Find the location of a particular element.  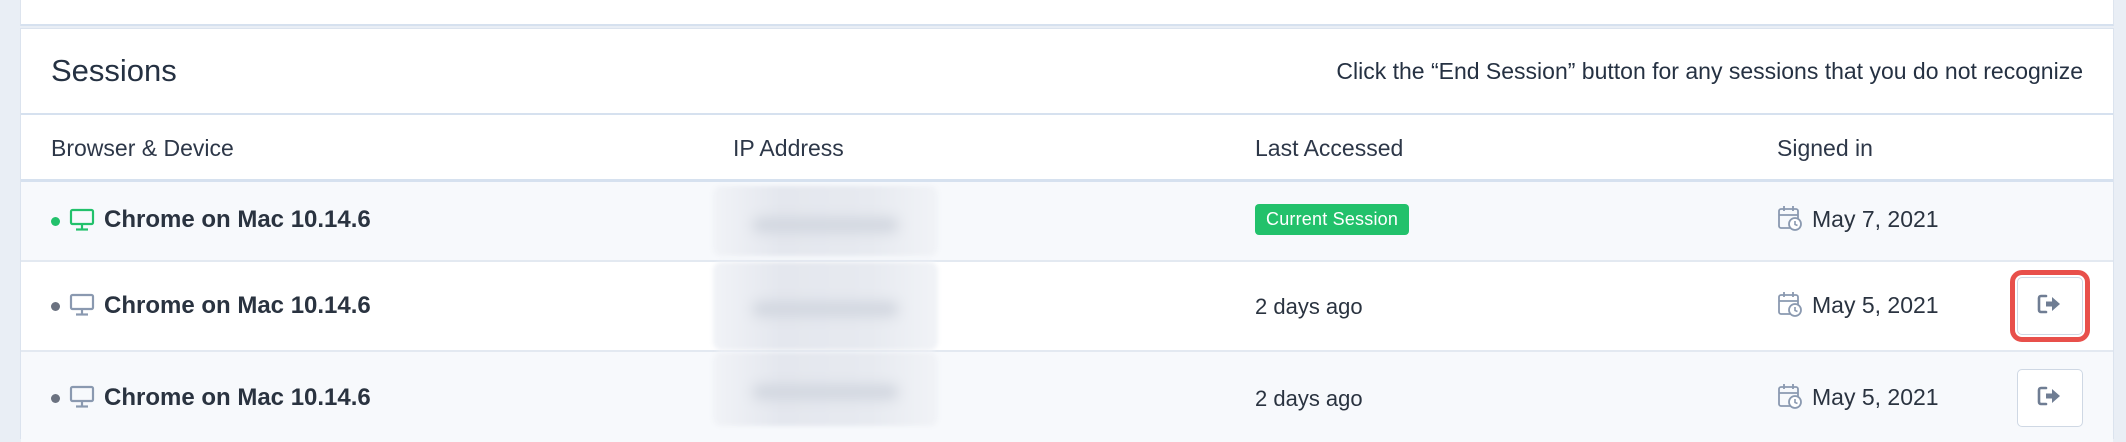

column-header-ip: IP Address is located at coordinates (788, 148).